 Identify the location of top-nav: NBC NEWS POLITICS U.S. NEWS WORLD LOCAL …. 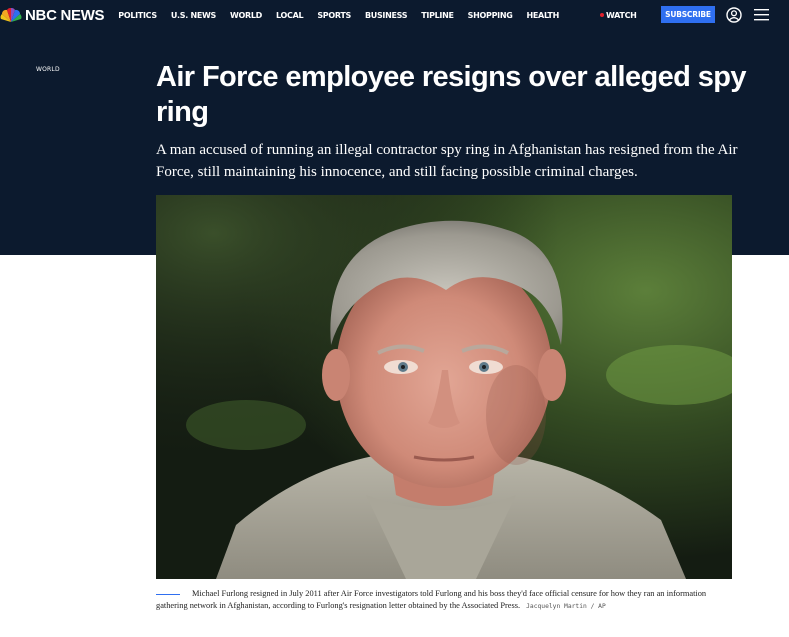
(394, 15).